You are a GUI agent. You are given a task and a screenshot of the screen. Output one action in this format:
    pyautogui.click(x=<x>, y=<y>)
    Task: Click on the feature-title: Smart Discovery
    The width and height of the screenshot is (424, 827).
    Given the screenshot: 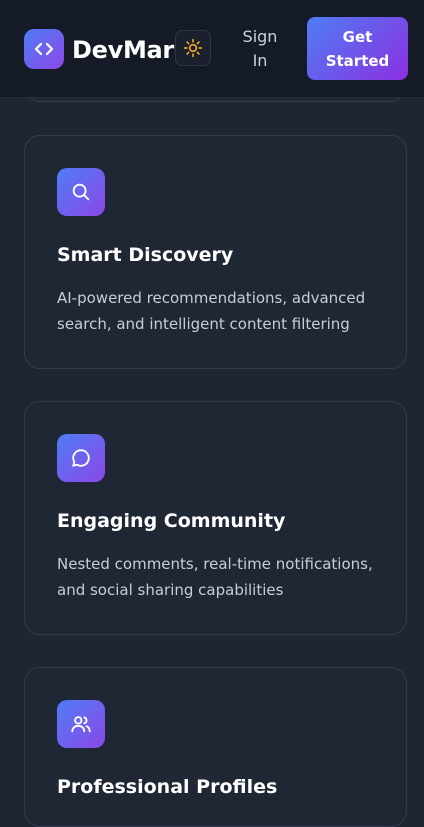 What is the action you would take?
    pyautogui.click(x=145, y=255)
    